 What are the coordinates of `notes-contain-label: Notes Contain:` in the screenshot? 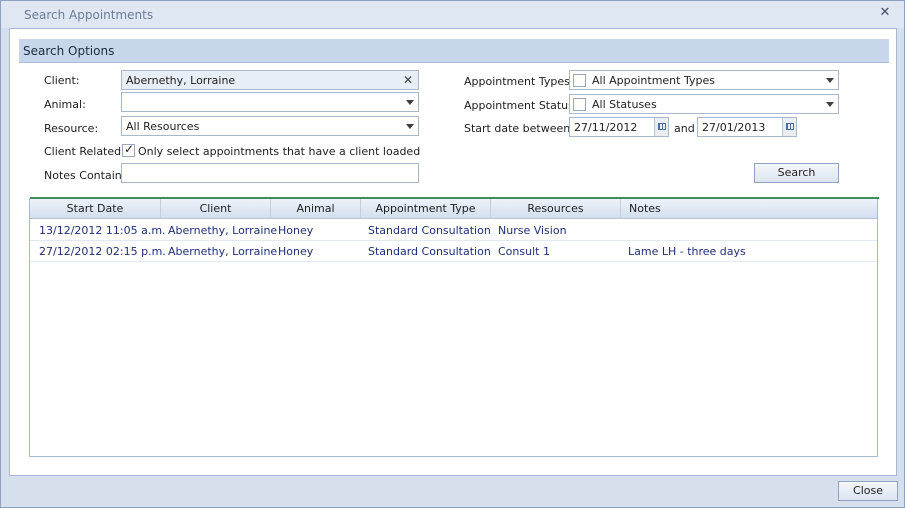 It's located at (85, 175).